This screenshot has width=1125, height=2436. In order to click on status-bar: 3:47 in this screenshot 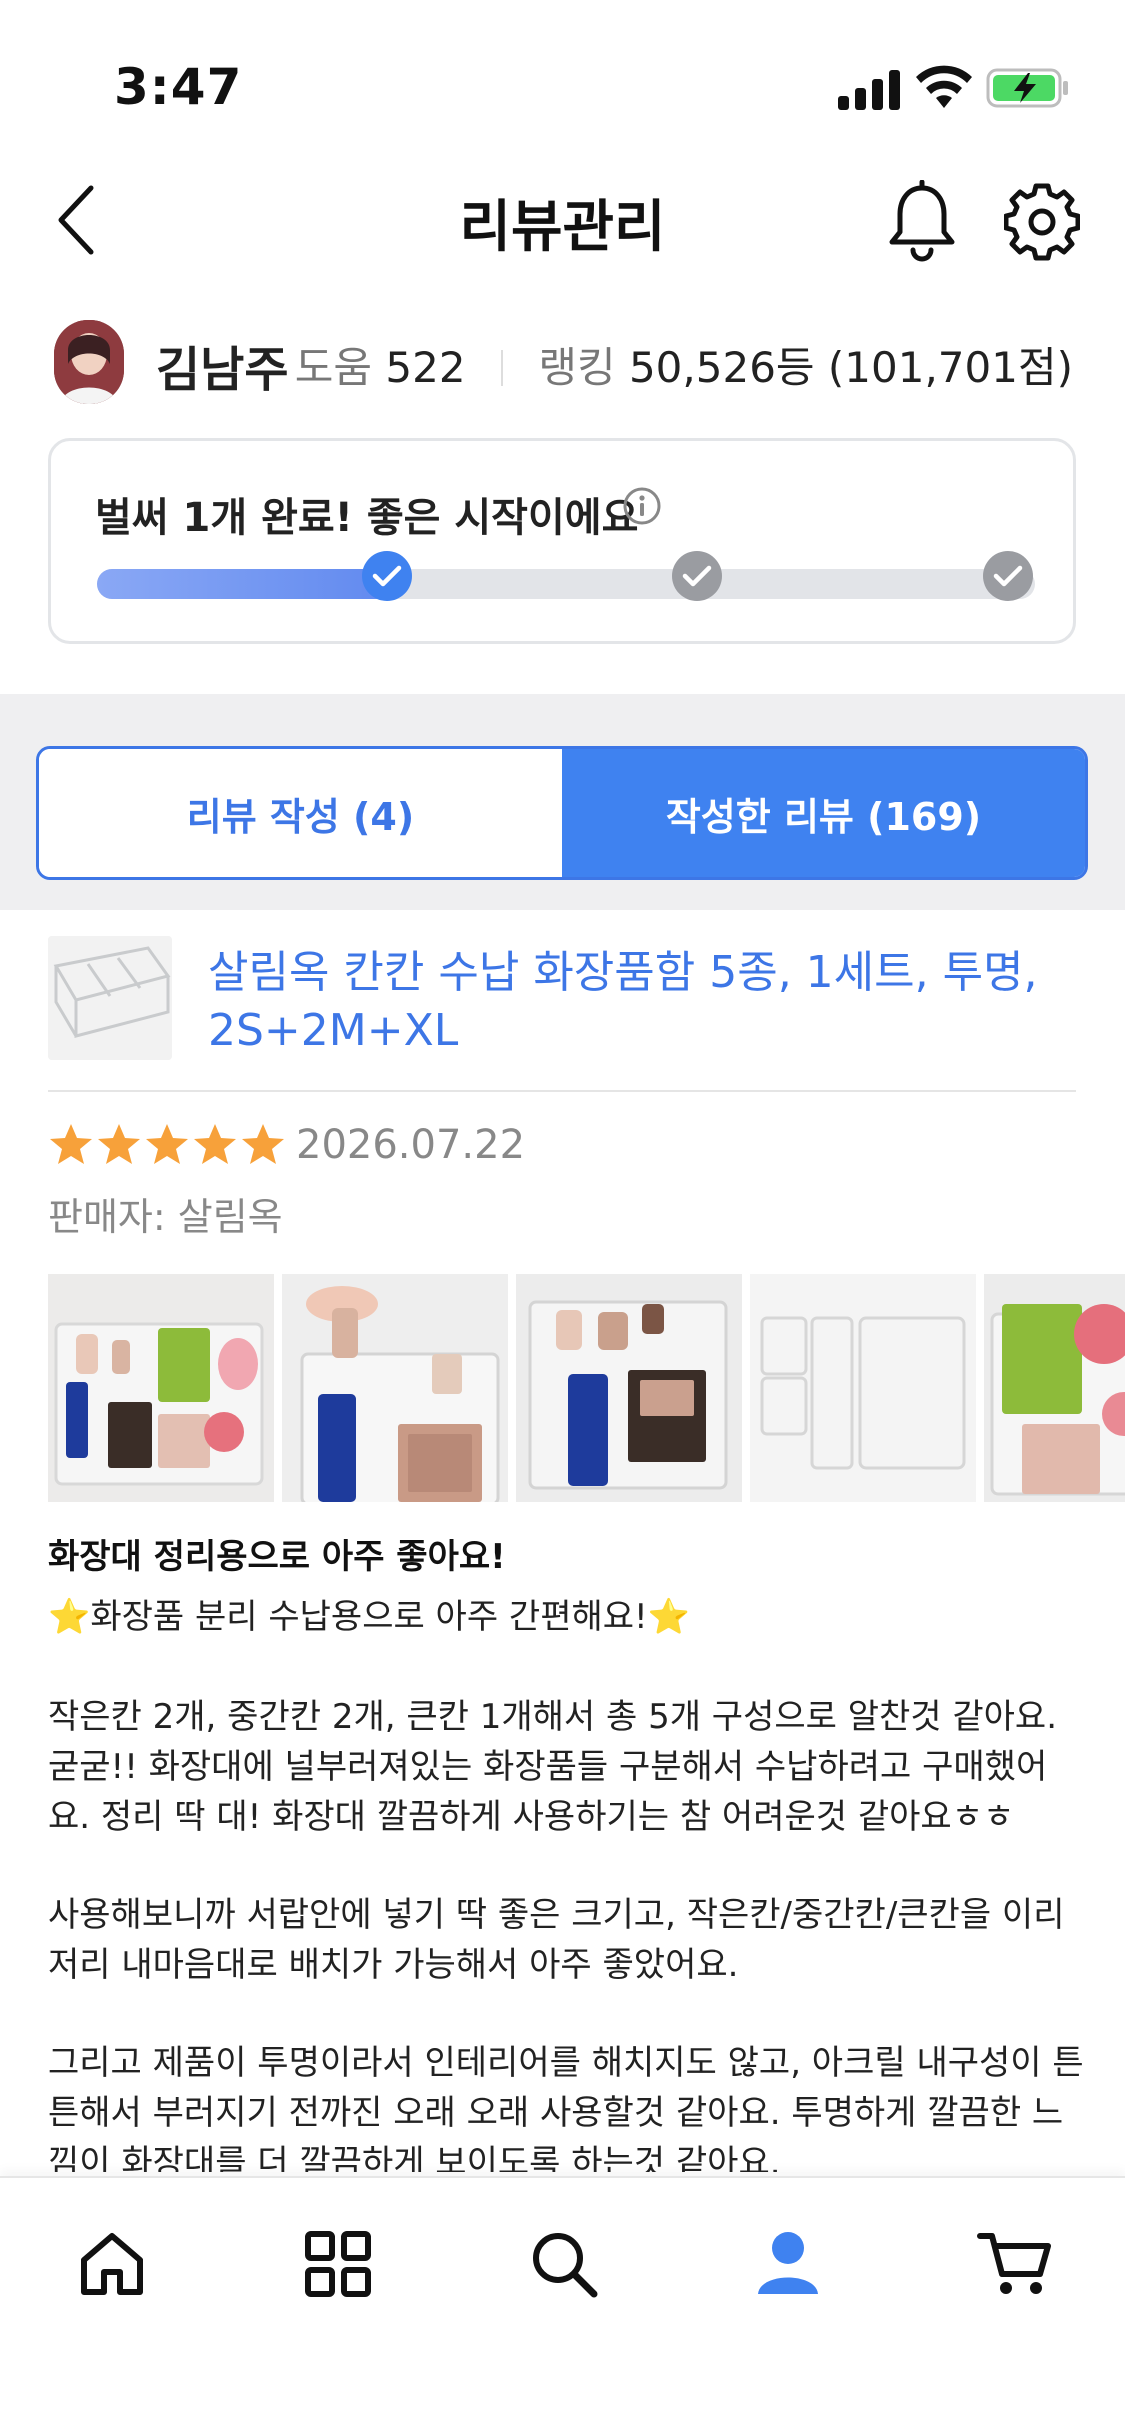, I will do `click(562, 80)`.